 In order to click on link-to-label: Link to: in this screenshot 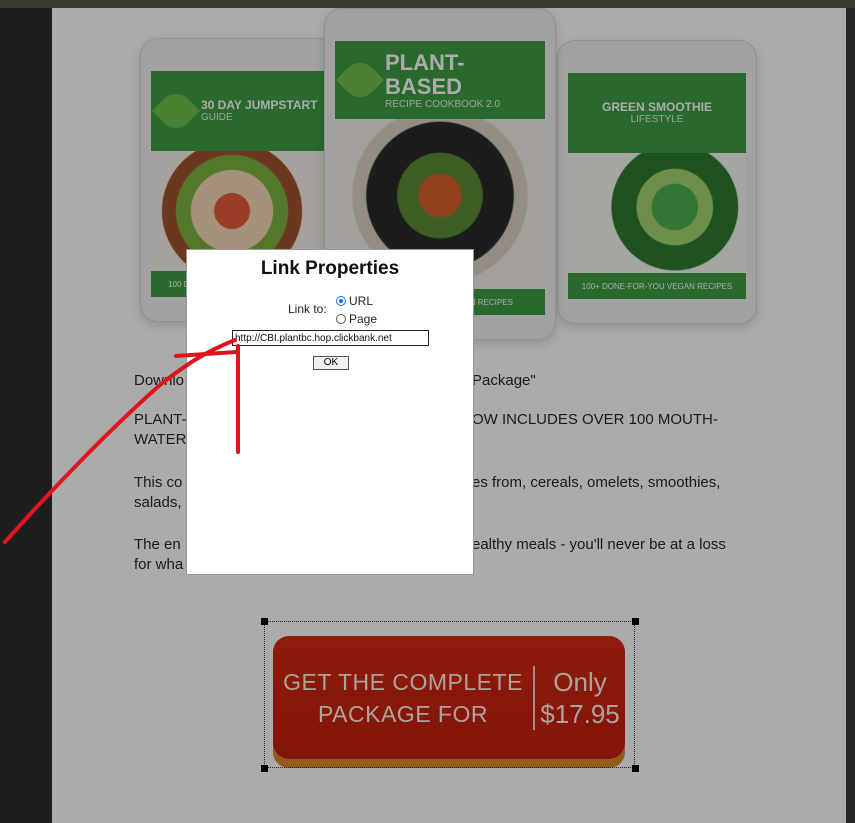, I will do `click(307, 309)`.